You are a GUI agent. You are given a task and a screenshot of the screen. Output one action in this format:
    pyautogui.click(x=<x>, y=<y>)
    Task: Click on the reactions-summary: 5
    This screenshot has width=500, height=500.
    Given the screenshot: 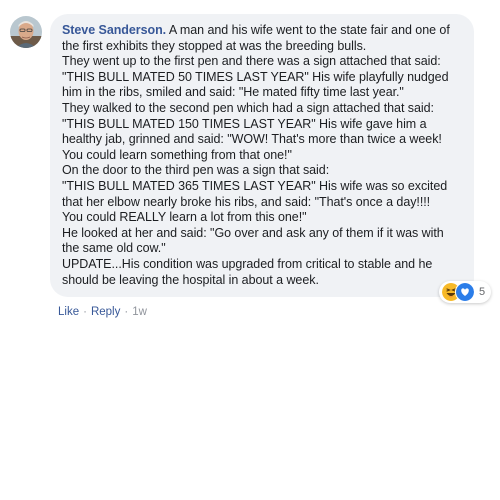 What is the action you would take?
    pyautogui.click(x=465, y=292)
    